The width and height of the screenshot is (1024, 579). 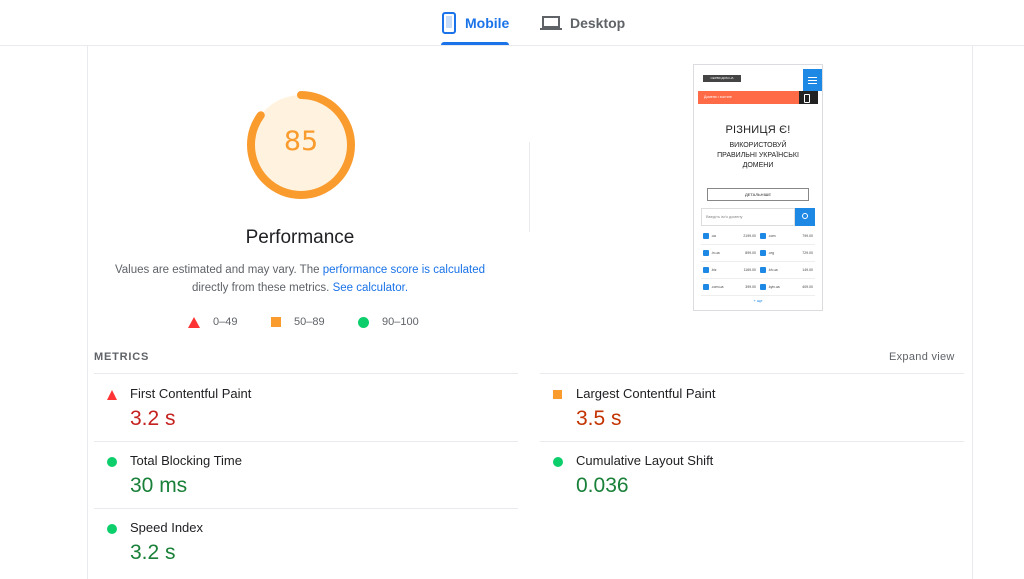 I want to click on metric-label: Speed Index, so click(x=167, y=527).